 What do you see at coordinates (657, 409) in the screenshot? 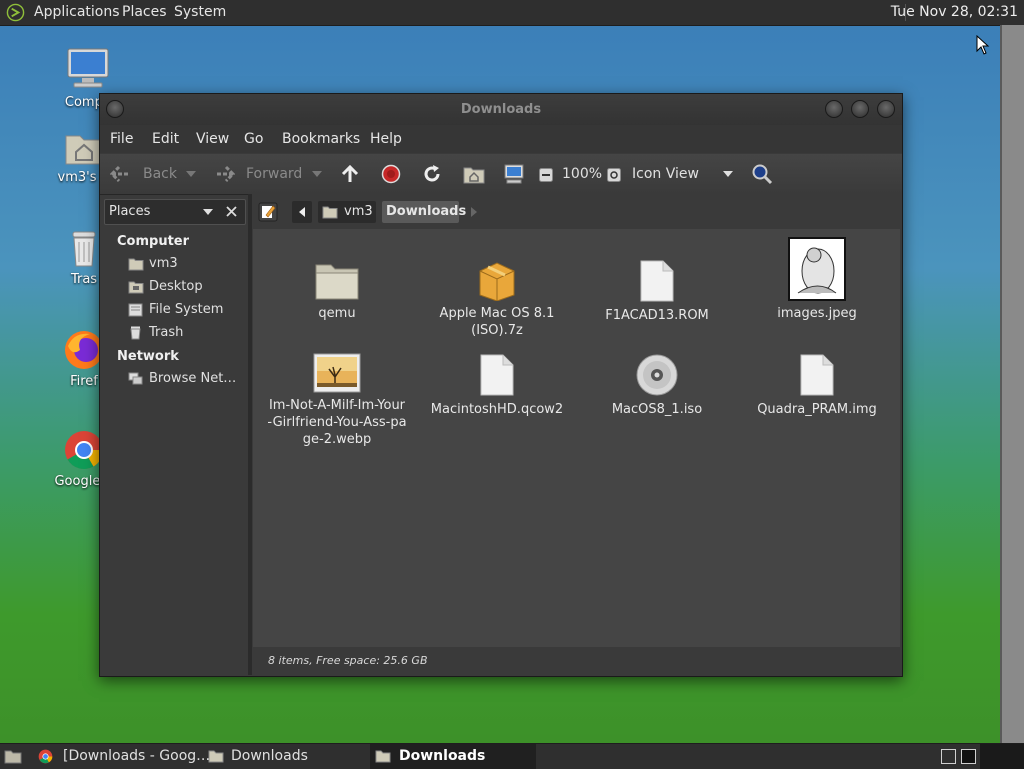
I see `file-name: MacOS8_1.iso` at bounding box center [657, 409].